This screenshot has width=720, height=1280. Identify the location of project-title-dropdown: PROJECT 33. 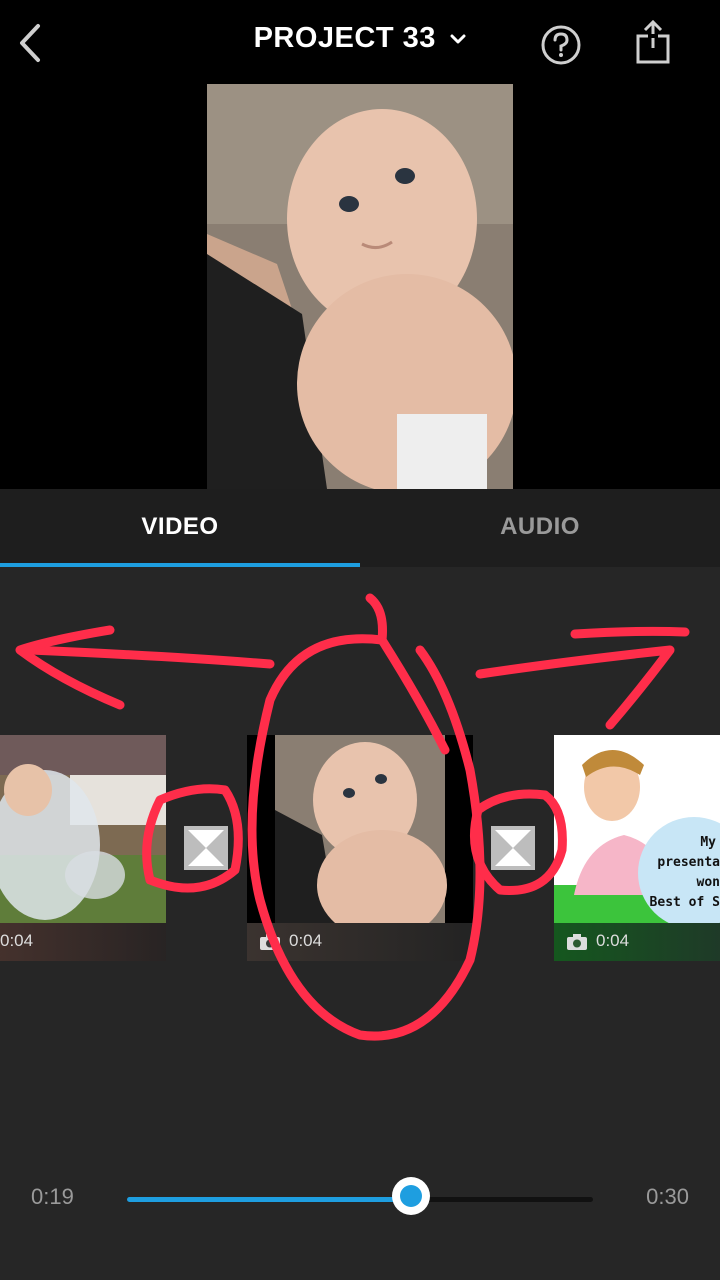
(360, 38).